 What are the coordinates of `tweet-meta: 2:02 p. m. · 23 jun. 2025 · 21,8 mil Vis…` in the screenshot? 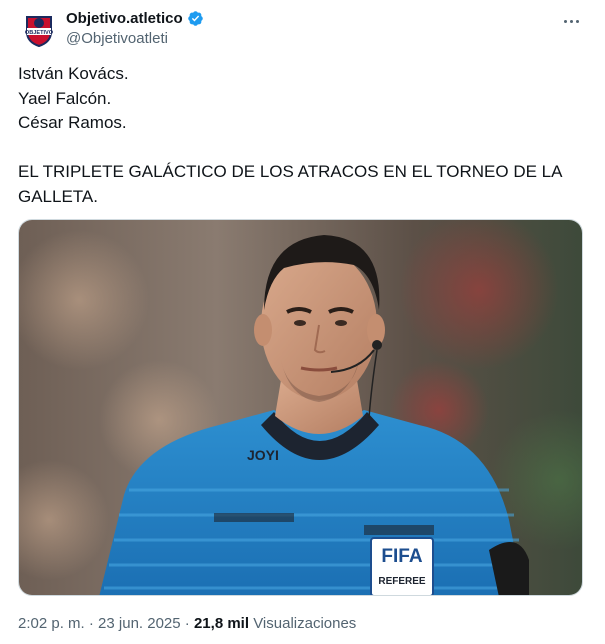 It's located at (187, 623).